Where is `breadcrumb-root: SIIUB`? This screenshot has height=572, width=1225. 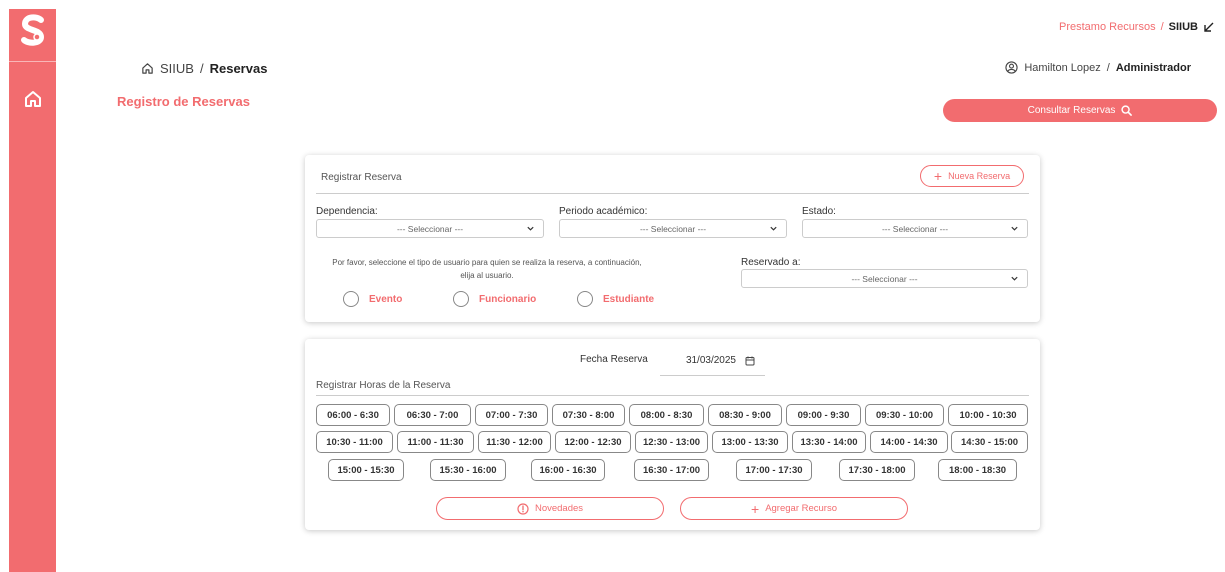
breadcrumb-root: SIIUB is located at coordinates (177, 68).